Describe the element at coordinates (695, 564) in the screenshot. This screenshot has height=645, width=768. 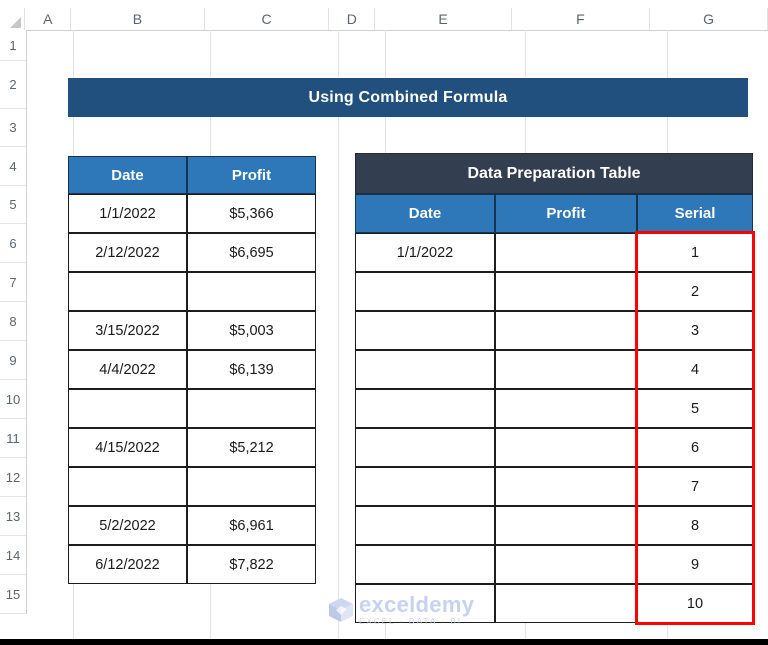
I see `prep-cell-serial: 9` at that location.